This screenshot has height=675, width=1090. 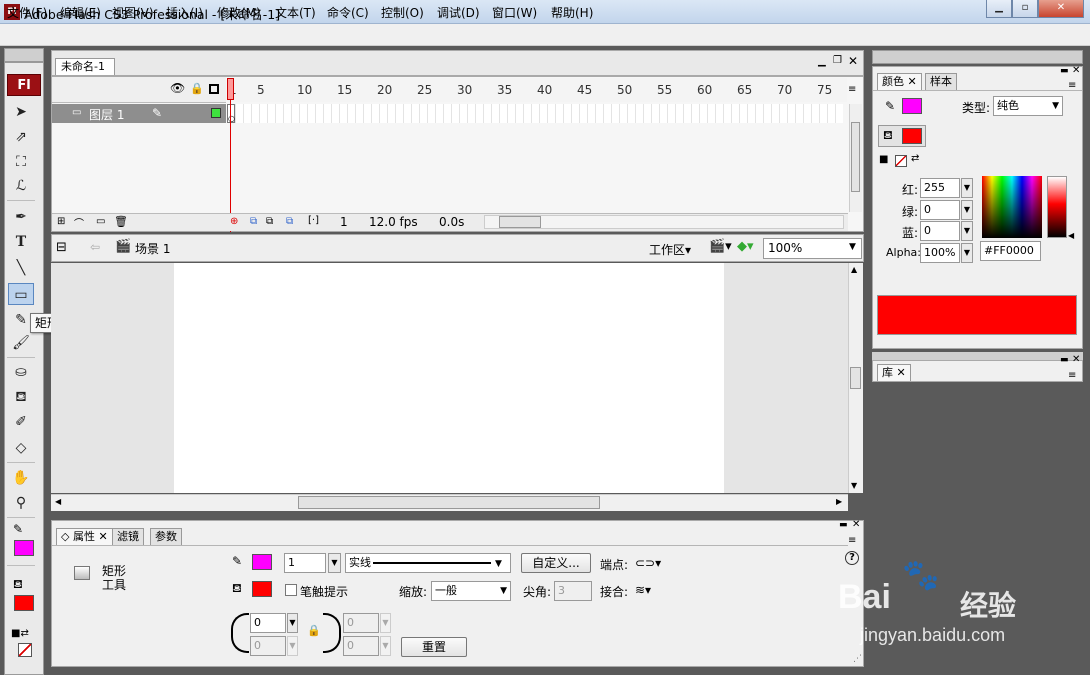 I want to click on color-panel-fill-swatch, so click(x=912, y=136).